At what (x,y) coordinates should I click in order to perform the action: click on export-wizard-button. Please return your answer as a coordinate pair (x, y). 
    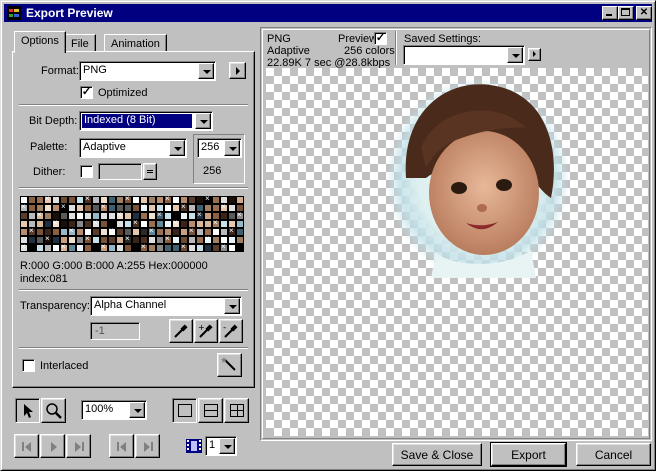
    Looking at the image, I should click on (229, 365).